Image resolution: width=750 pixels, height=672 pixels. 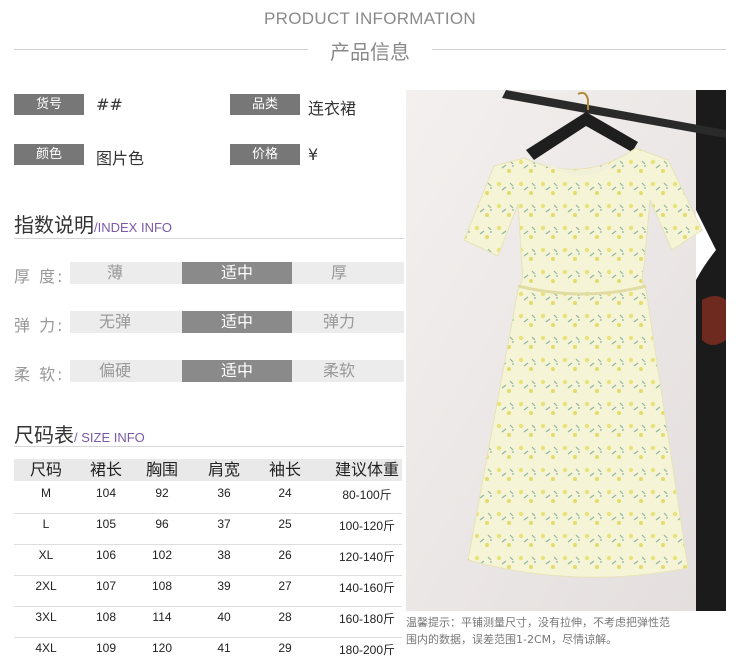 I want to click on index-info-divider, so click(x=209, y=238).